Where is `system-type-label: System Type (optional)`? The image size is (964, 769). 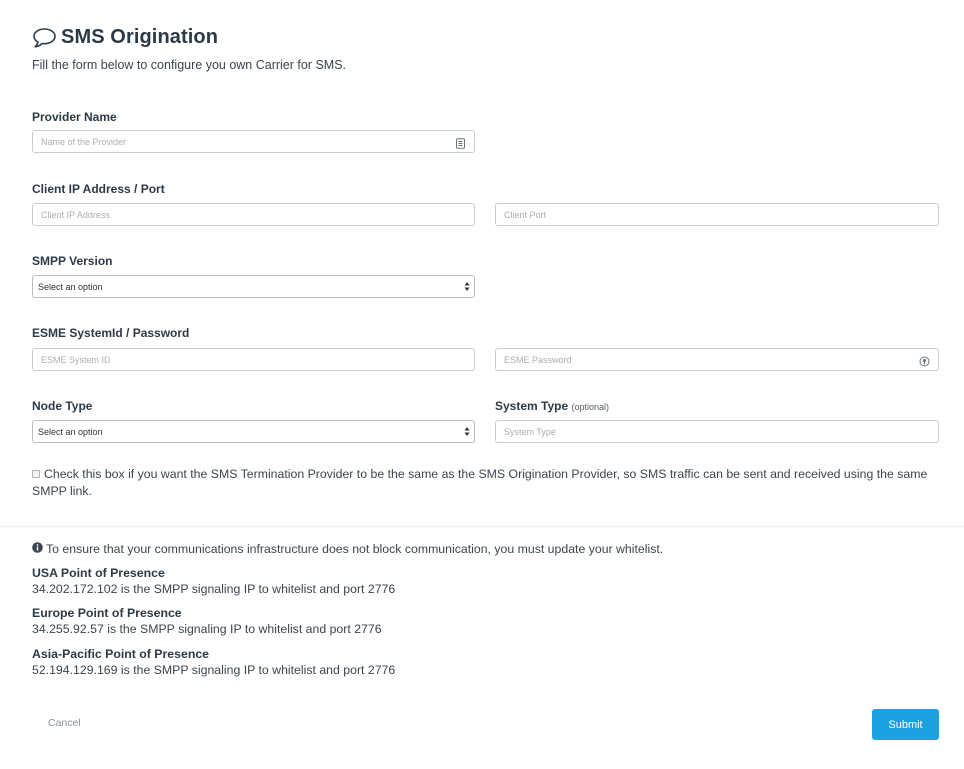
system-type-label: System Type (optional) is located at coordinates (552, 406).